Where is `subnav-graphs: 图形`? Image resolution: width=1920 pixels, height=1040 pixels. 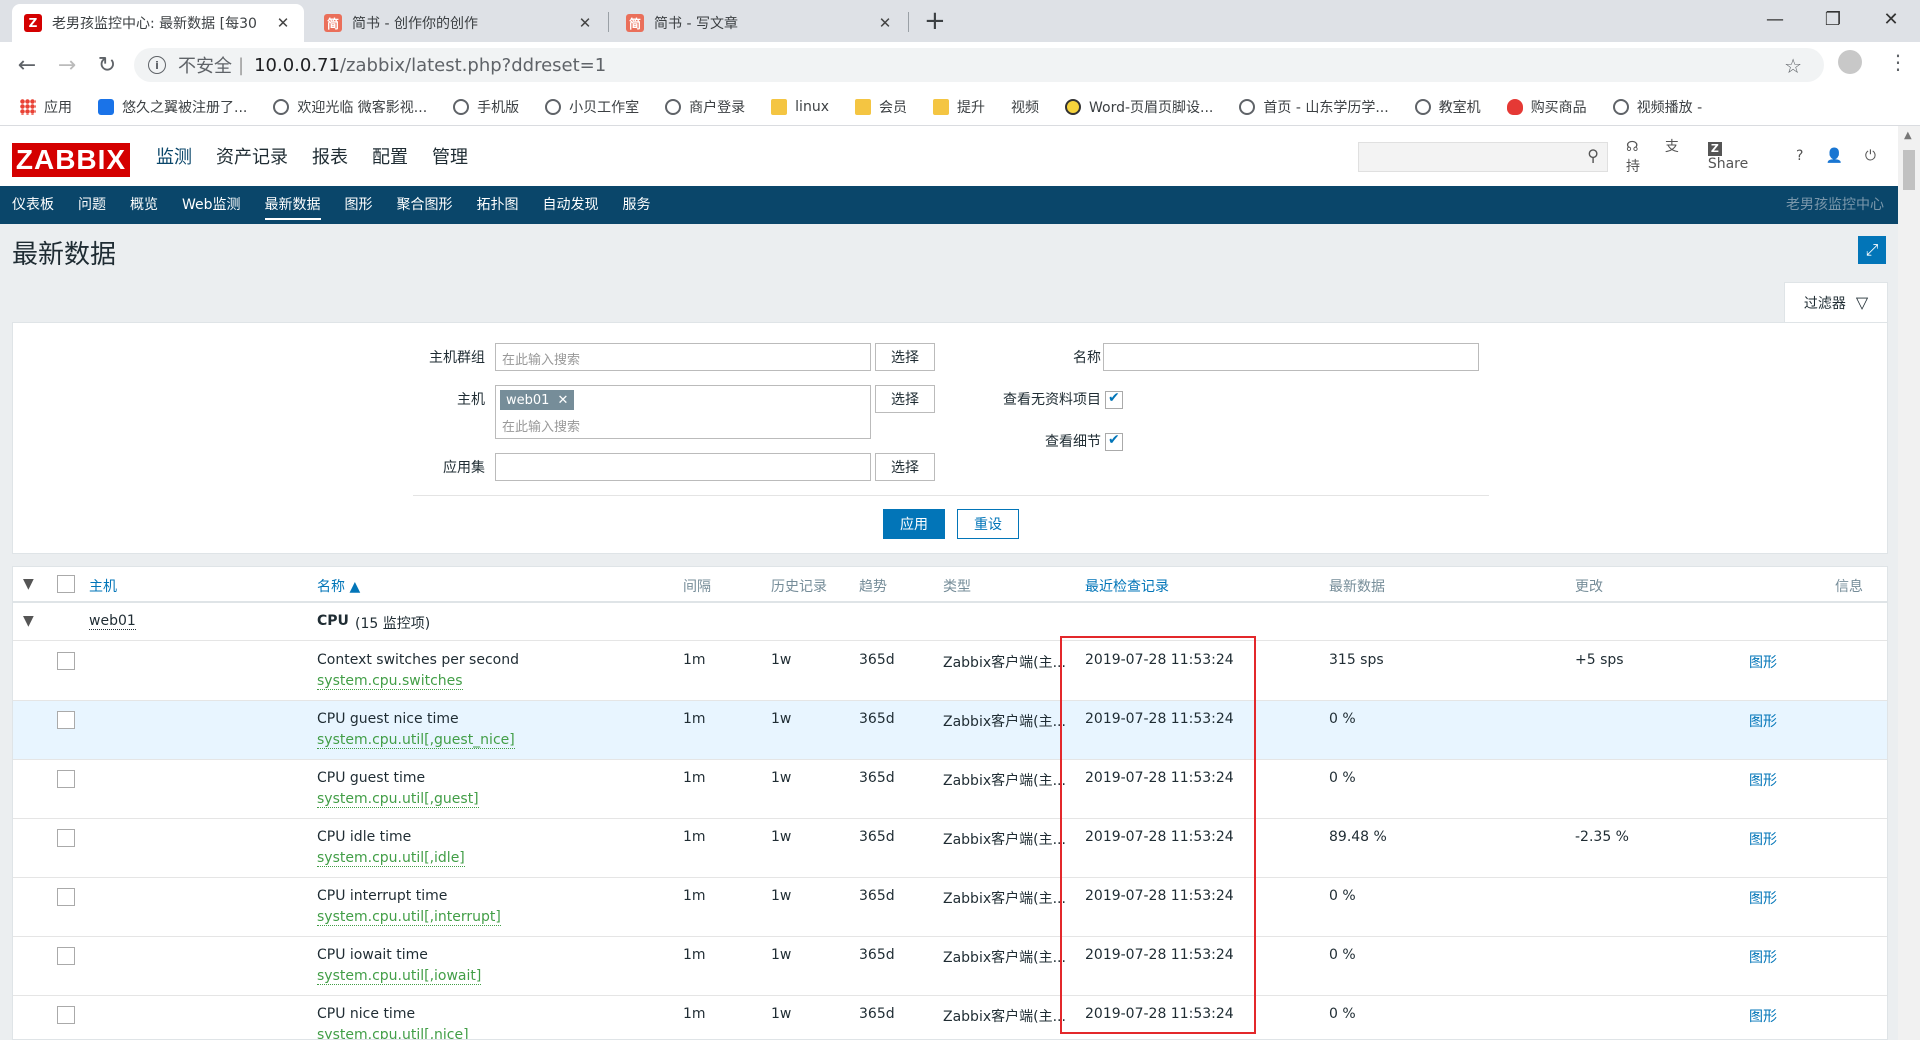
subnav-graphs: 图形 is located at coordinates (359, 205).